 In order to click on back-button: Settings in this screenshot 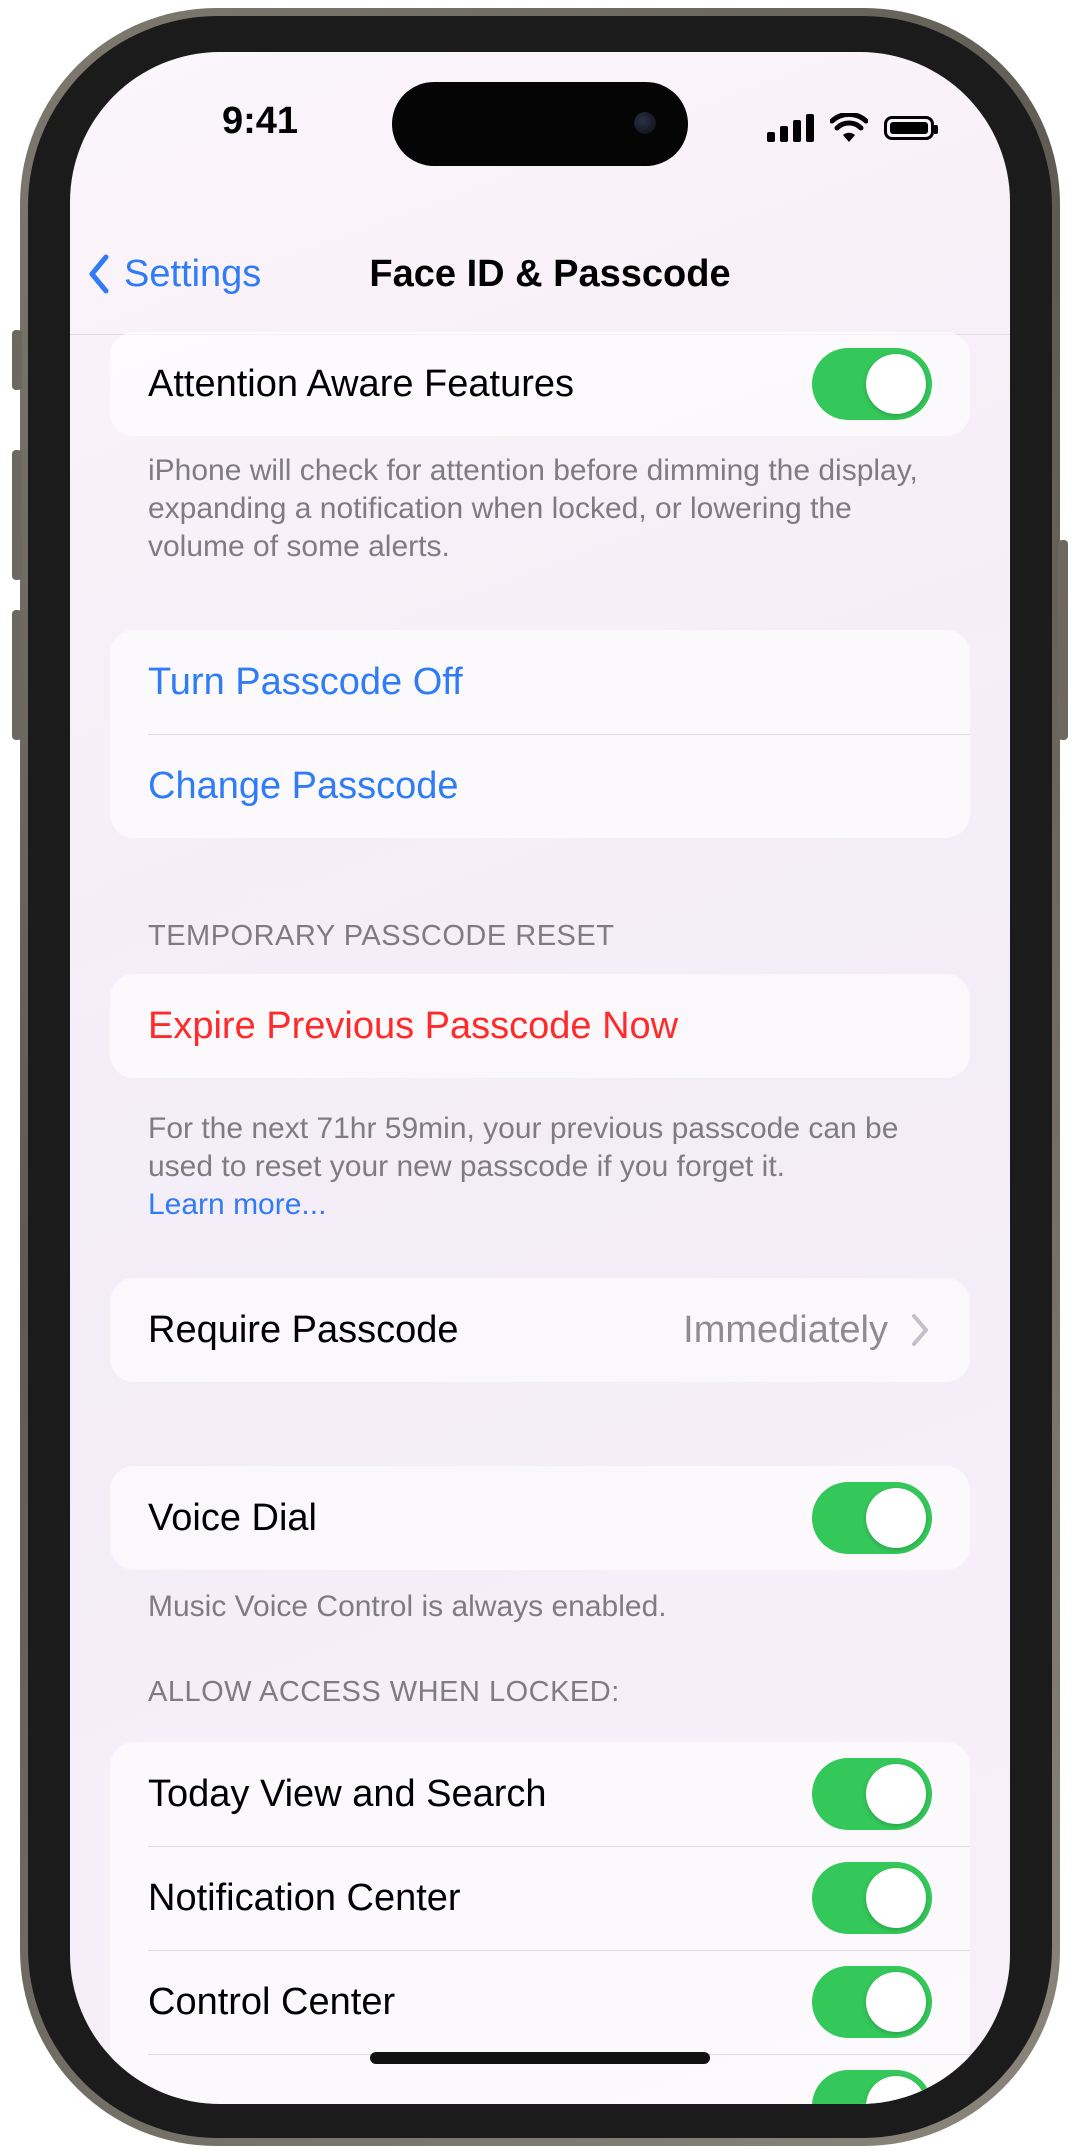, I will do `click(174, 274)`.